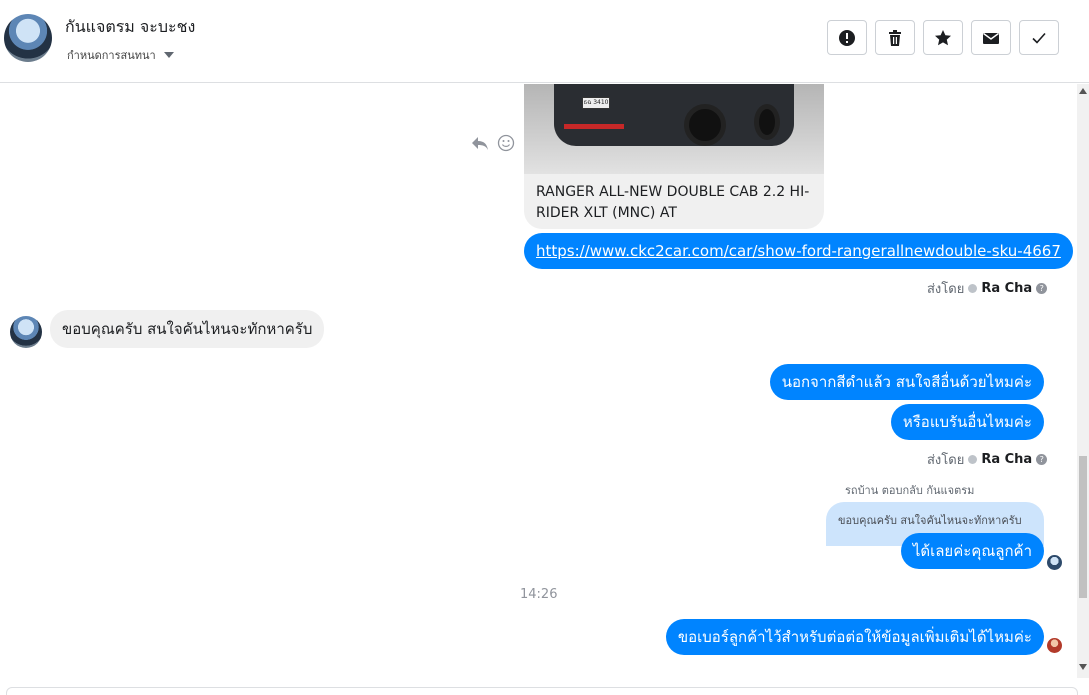 The height and width of the screenshot is (695, 1089). I want to click on toolbar, so click(943, 37).